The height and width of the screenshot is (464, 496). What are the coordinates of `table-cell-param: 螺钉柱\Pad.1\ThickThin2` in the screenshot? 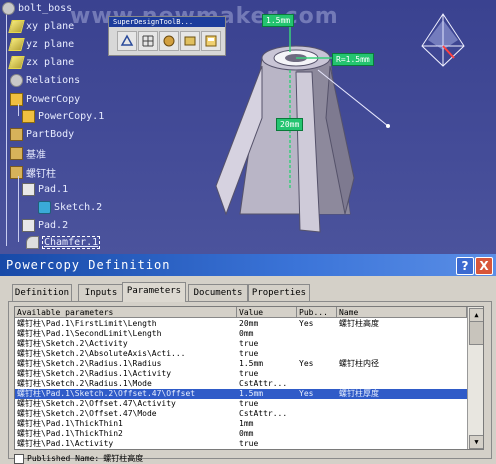 It's located at (70, 433).